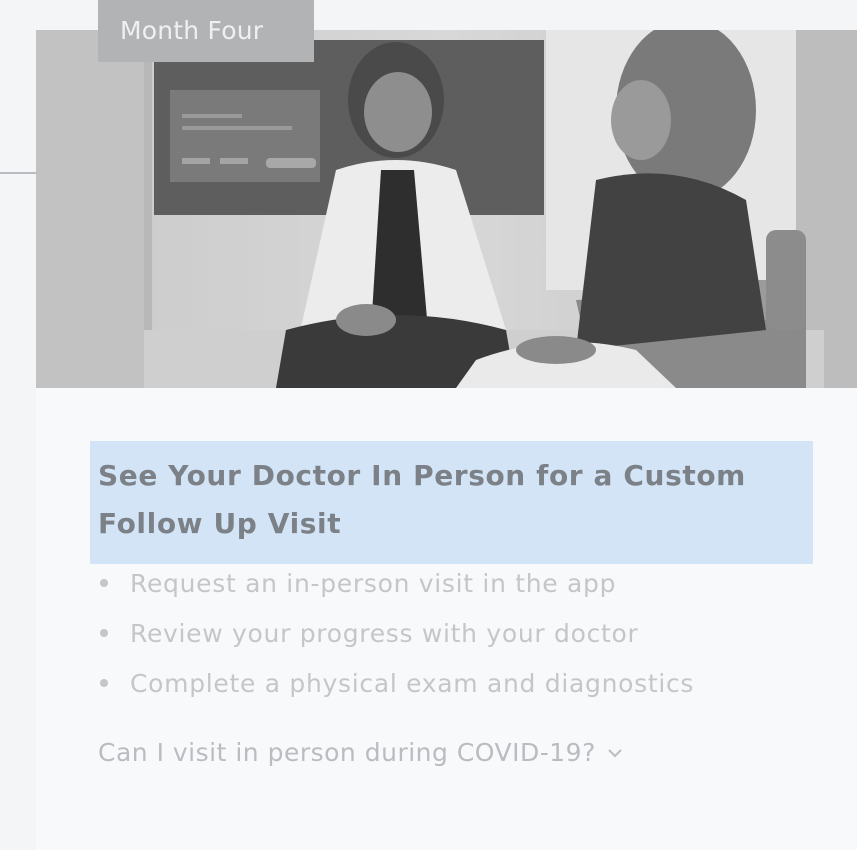 The width and height of the screenshot is (857, 850). What do you see at coordinates (206, 31) in the screenshot?
I see `month-tag: Month Four` at bounding box center [206, 31].